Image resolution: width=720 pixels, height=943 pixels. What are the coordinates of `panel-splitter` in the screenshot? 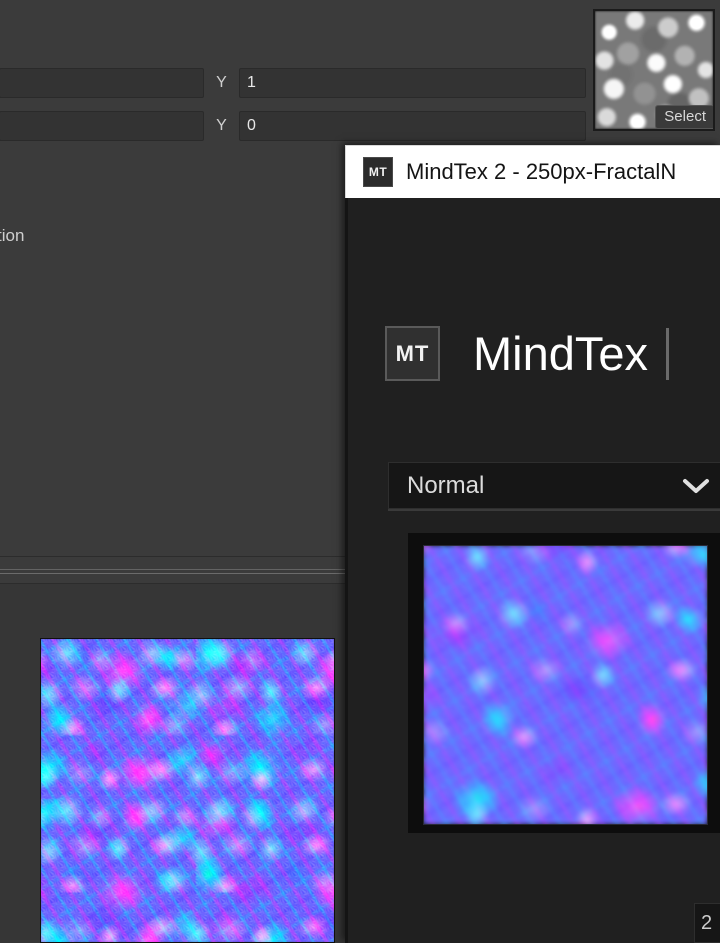 It's located at (174, 570).